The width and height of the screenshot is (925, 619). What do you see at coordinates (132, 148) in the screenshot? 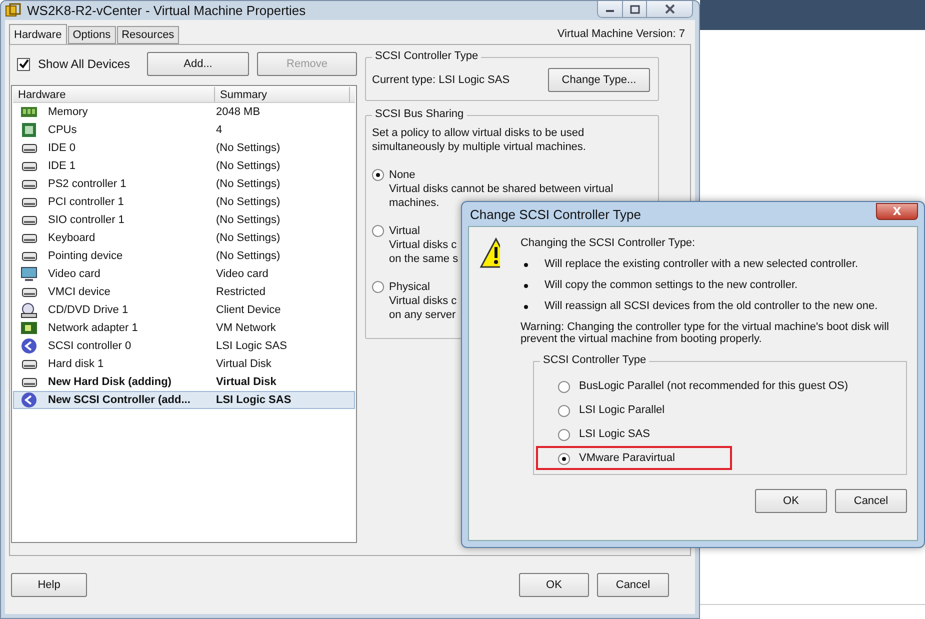
I see `hardware-name: IDE 0` at bounding box center [132, 148].